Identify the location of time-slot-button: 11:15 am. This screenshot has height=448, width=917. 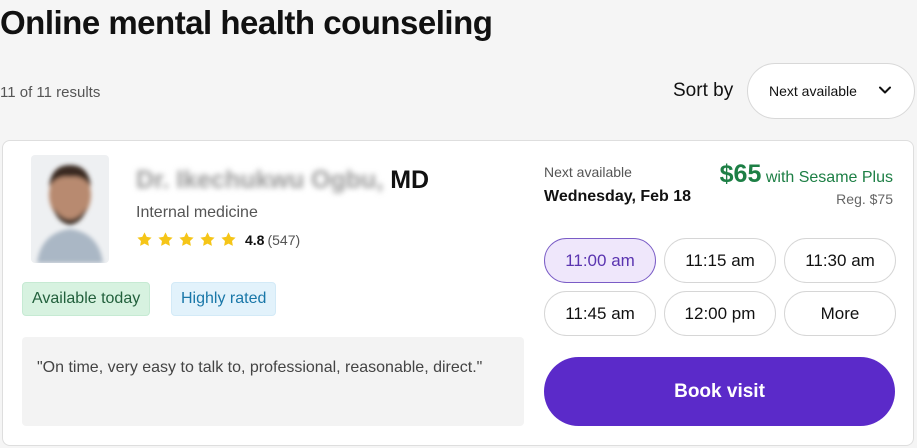
(720, 260).